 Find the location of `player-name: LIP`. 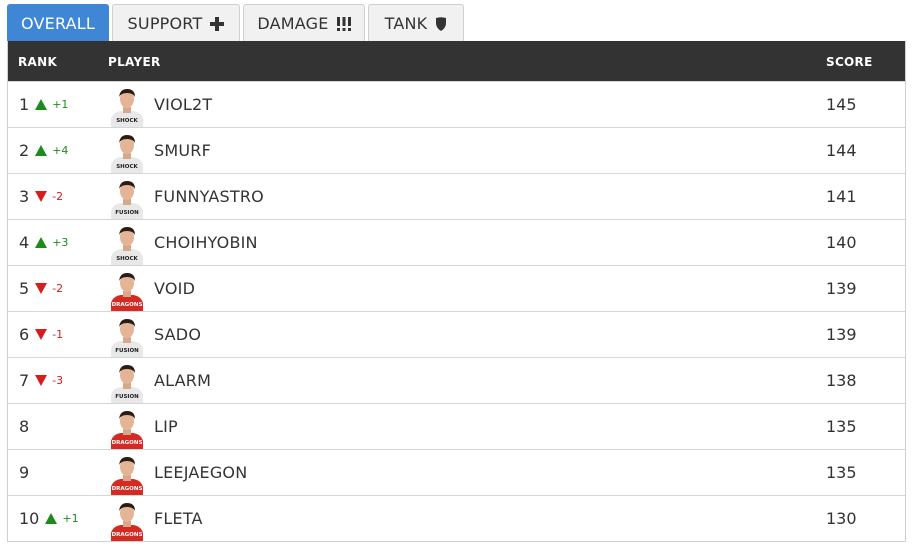

player-name: LIP is located at coordinates (166, 426).